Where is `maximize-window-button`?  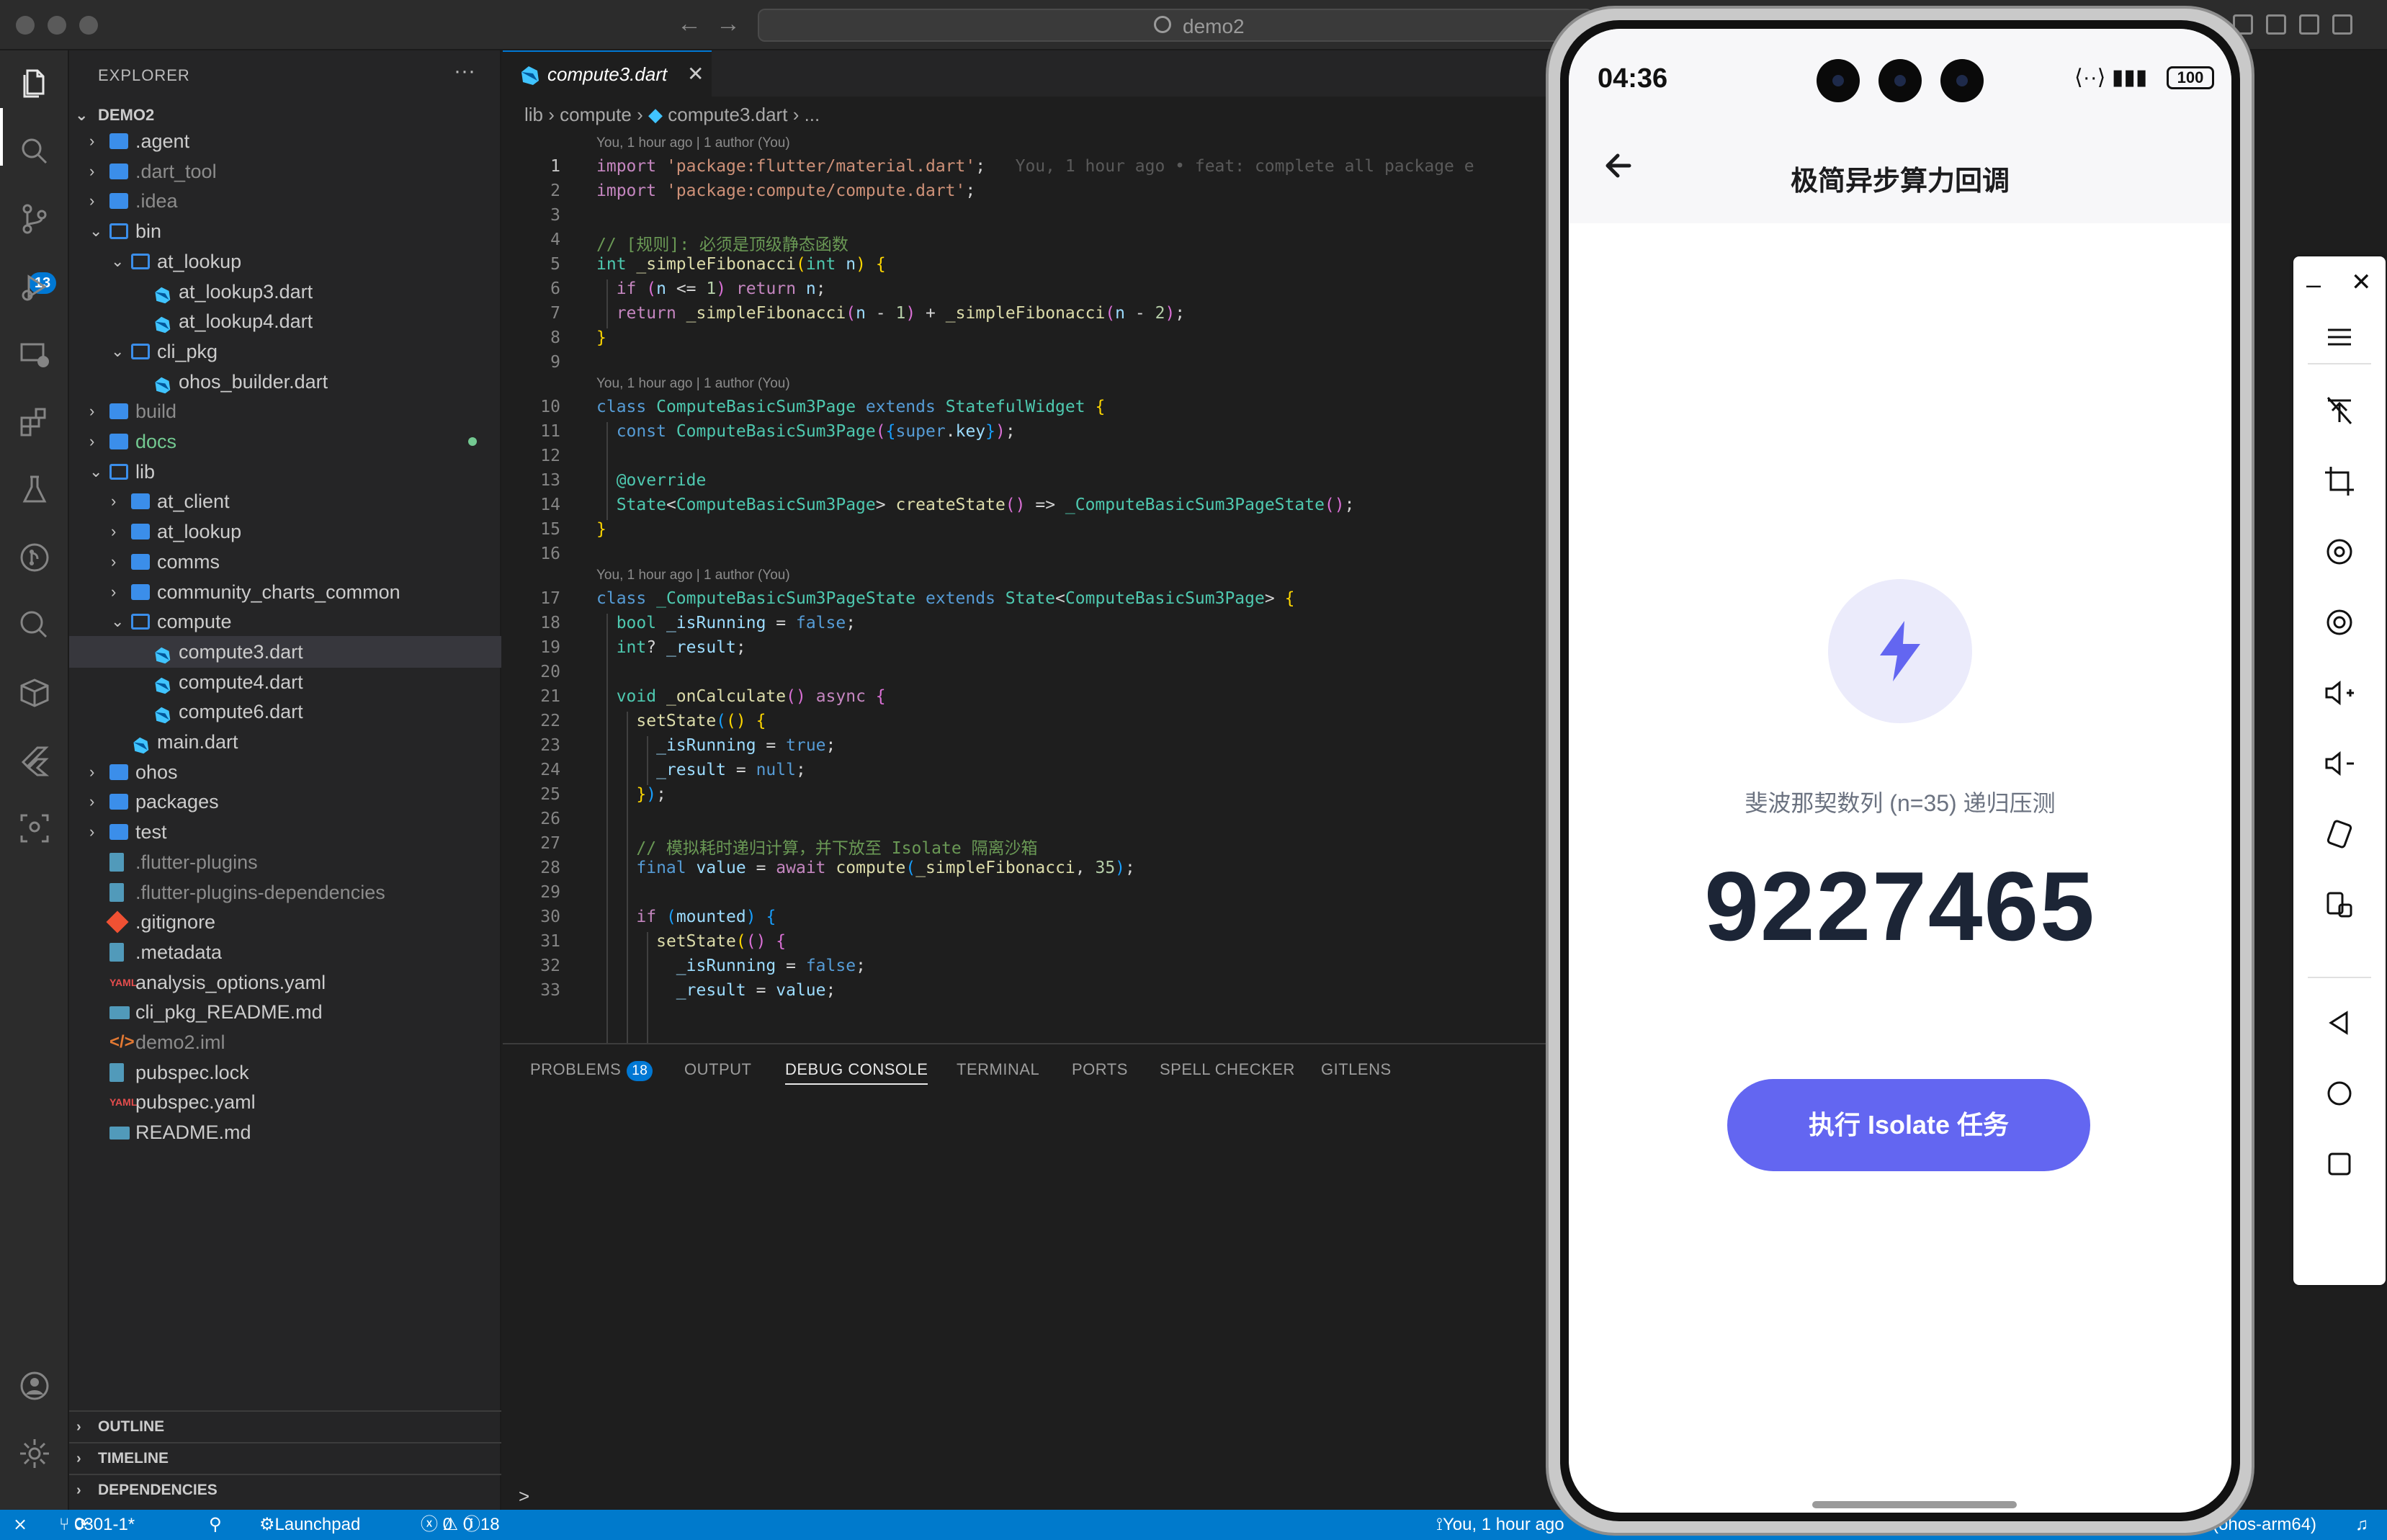 maximize-window-button is located at coordinates (88, 25).